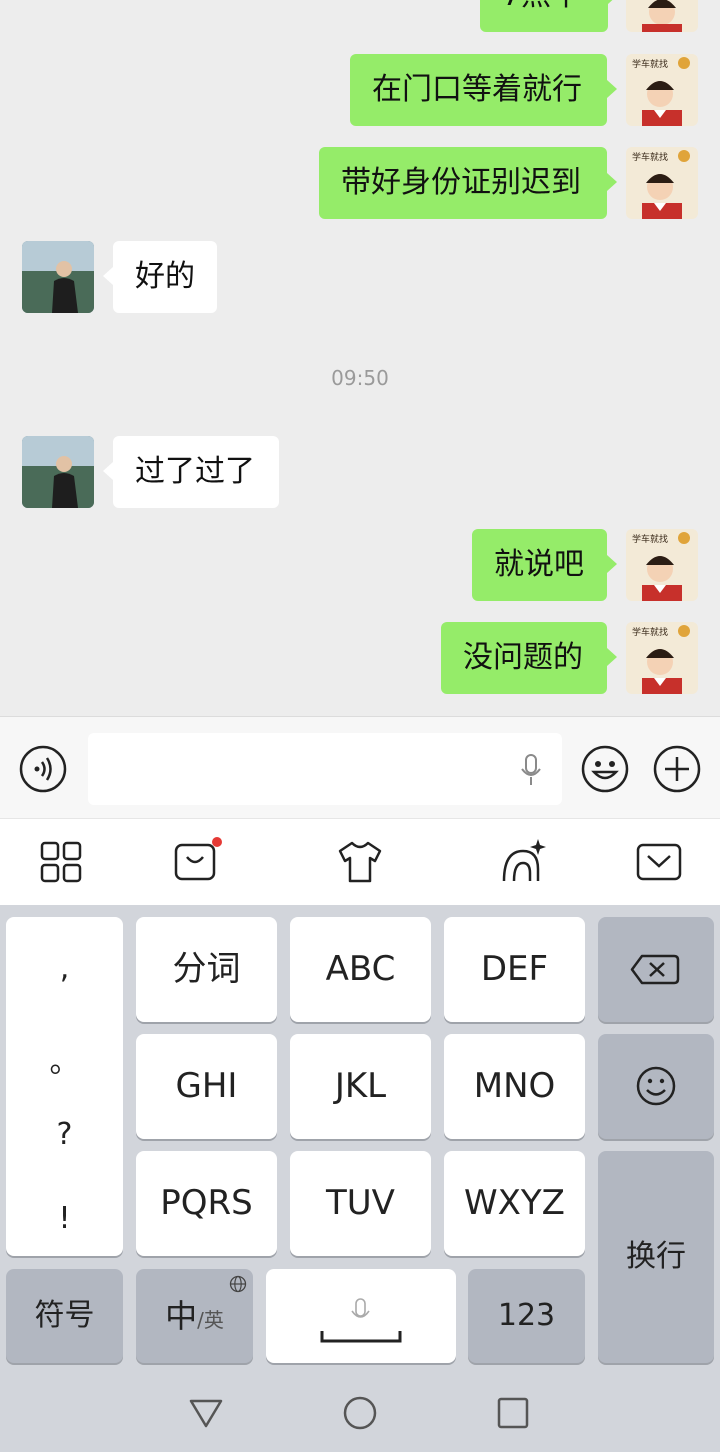 This screenshot has width=720, height=1452. Describe the element at coordinates (191, 472) in the screenshot. I see `message-bubble-incoming: 过了过了` at that location.